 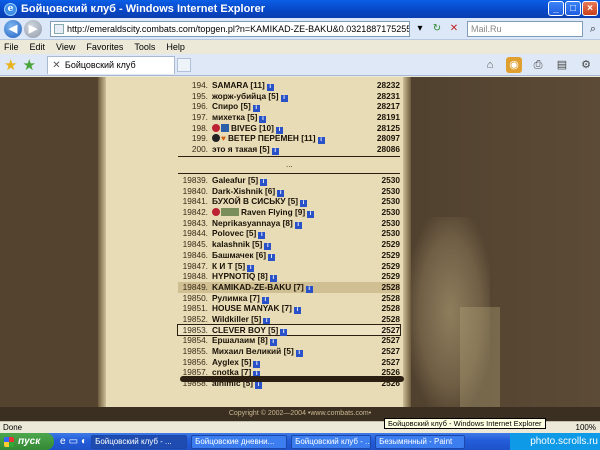 I want to click on rank-number: 19854., so click(x=195, y=340).